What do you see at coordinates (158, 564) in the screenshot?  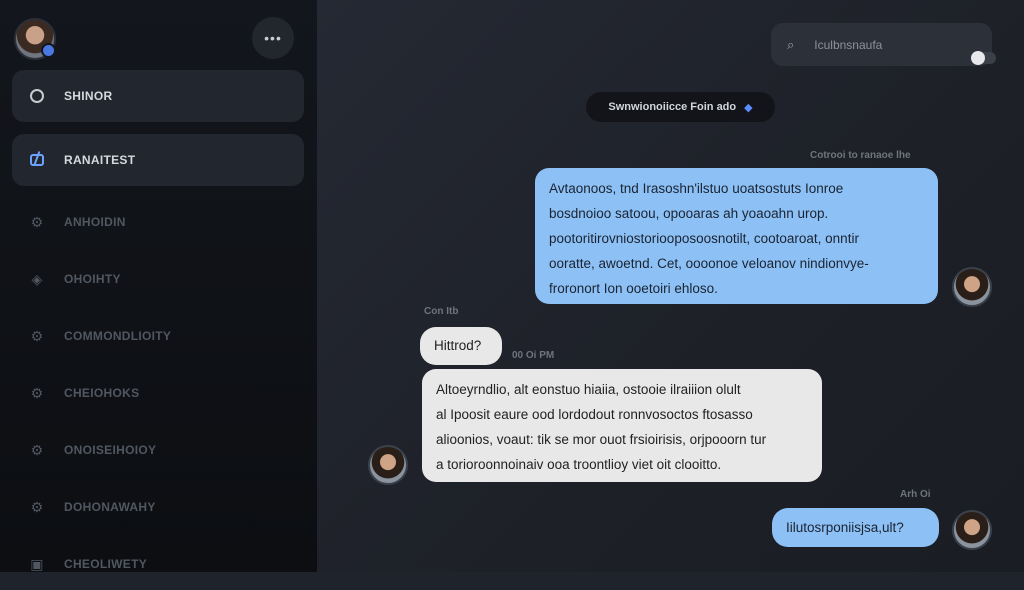 I see `sidebar-item-cheoliwety: ▣ CHEOLIWETY` at bounding box center [158, 564].